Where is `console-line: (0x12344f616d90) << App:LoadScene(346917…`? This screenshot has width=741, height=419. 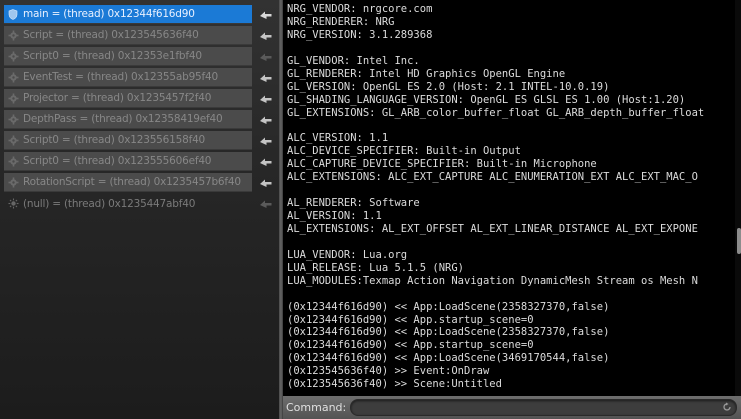
console-line: (0x12344f616d90) << App:LoadScene(346917… is located at coordinates (448, 358).